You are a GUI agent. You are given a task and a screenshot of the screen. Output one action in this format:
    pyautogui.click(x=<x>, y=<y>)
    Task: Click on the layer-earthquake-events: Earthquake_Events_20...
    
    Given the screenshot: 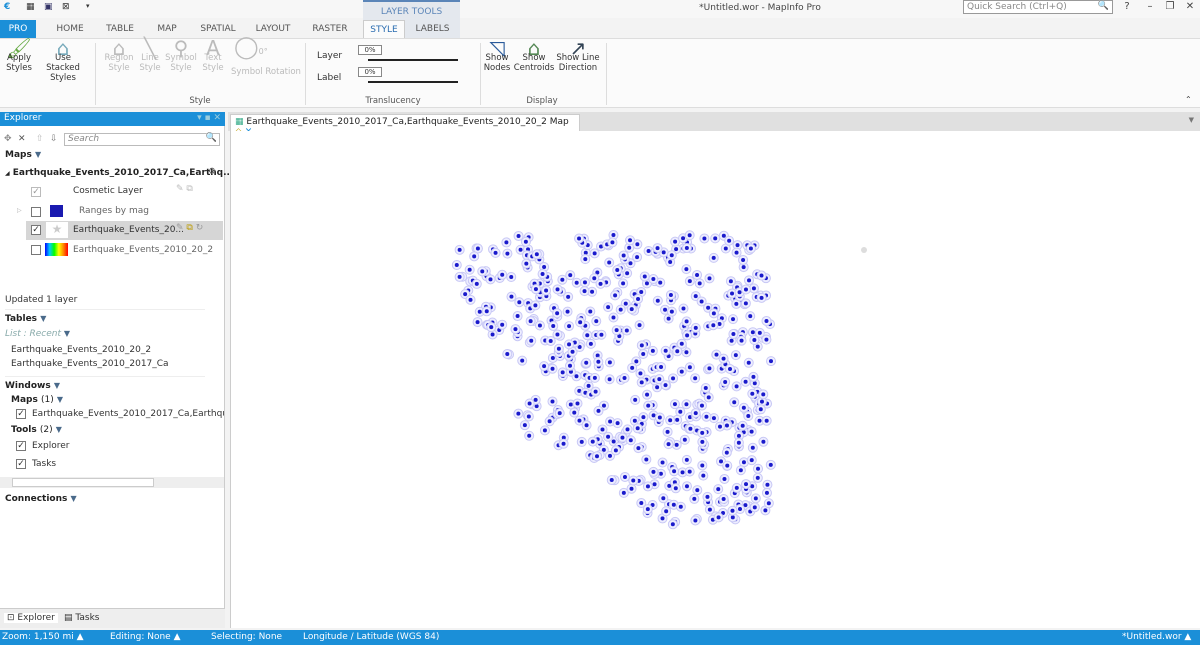 What is the action you would take?
    pyautogui.click(x=128, y=230)
    